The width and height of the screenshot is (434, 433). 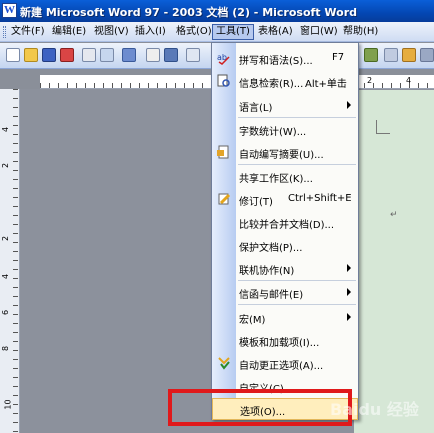 I want to click on menu-view: 视图(V), so click(x=111, y=32).